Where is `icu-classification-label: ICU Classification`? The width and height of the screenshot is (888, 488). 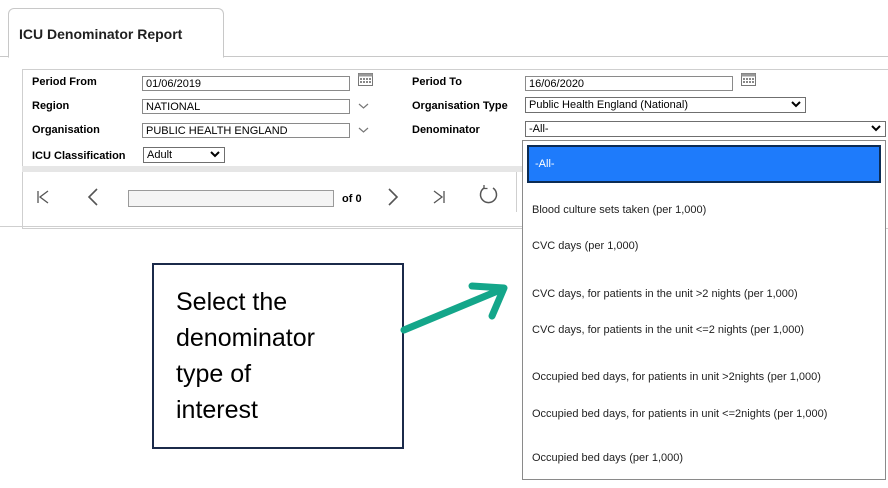
icu-classification-label: ICU Classification is located at coordinates (79, 156).